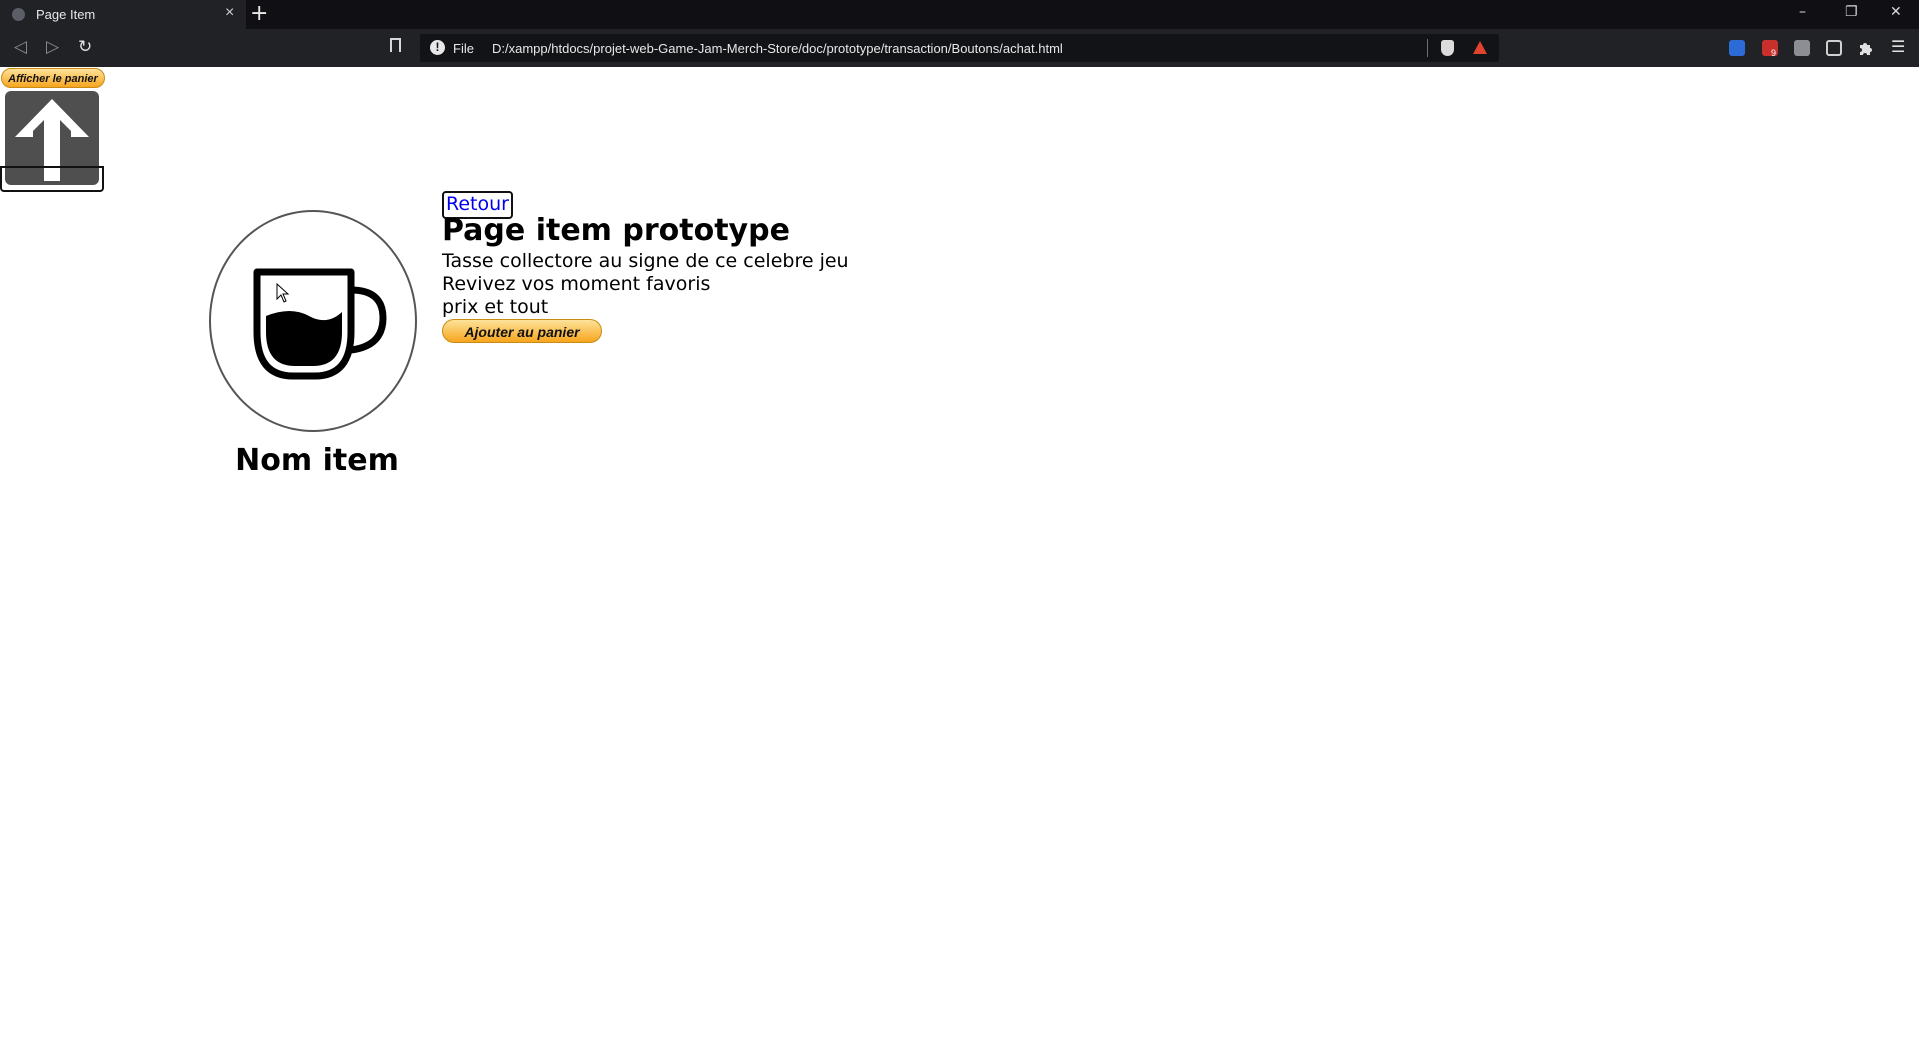 The image size is (1919, 1038). Describe the element at coordinates (66, 14) in the screenshot. I see `tab-title: Page Item` at that location.